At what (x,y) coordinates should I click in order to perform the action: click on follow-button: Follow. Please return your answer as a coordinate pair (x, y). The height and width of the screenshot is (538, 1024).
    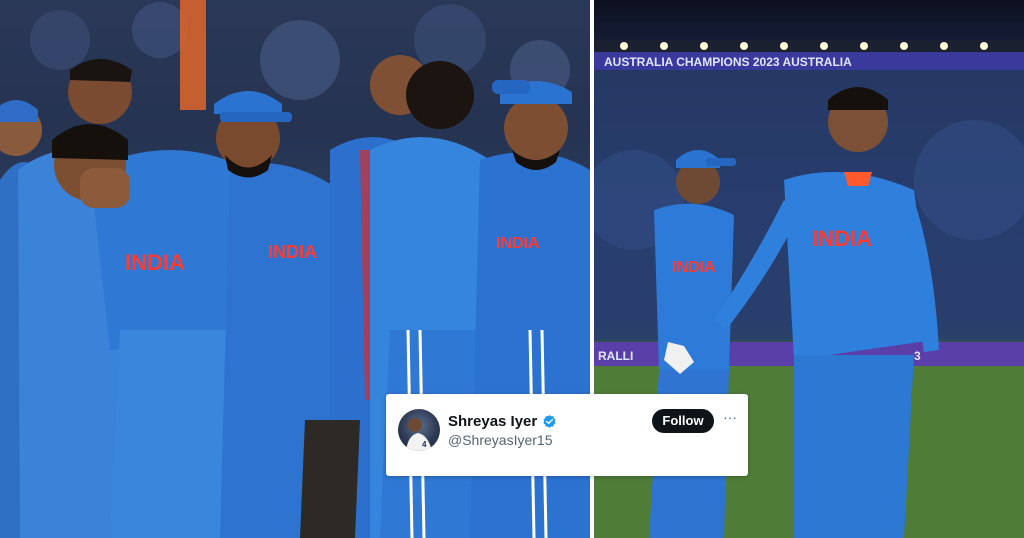
    Looking at the image, I should click on (683, 421).